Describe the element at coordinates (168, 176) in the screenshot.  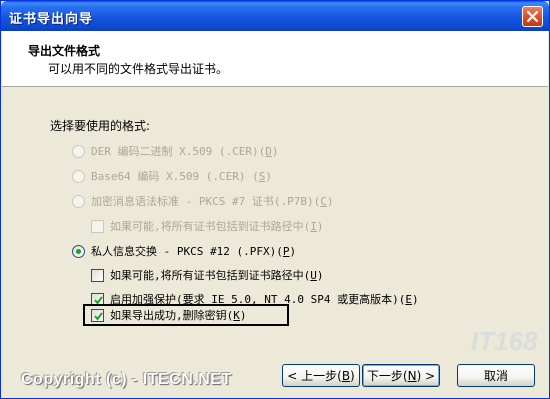
I see `option-label: Base64 编码 X.509 (.CER)` at that location.